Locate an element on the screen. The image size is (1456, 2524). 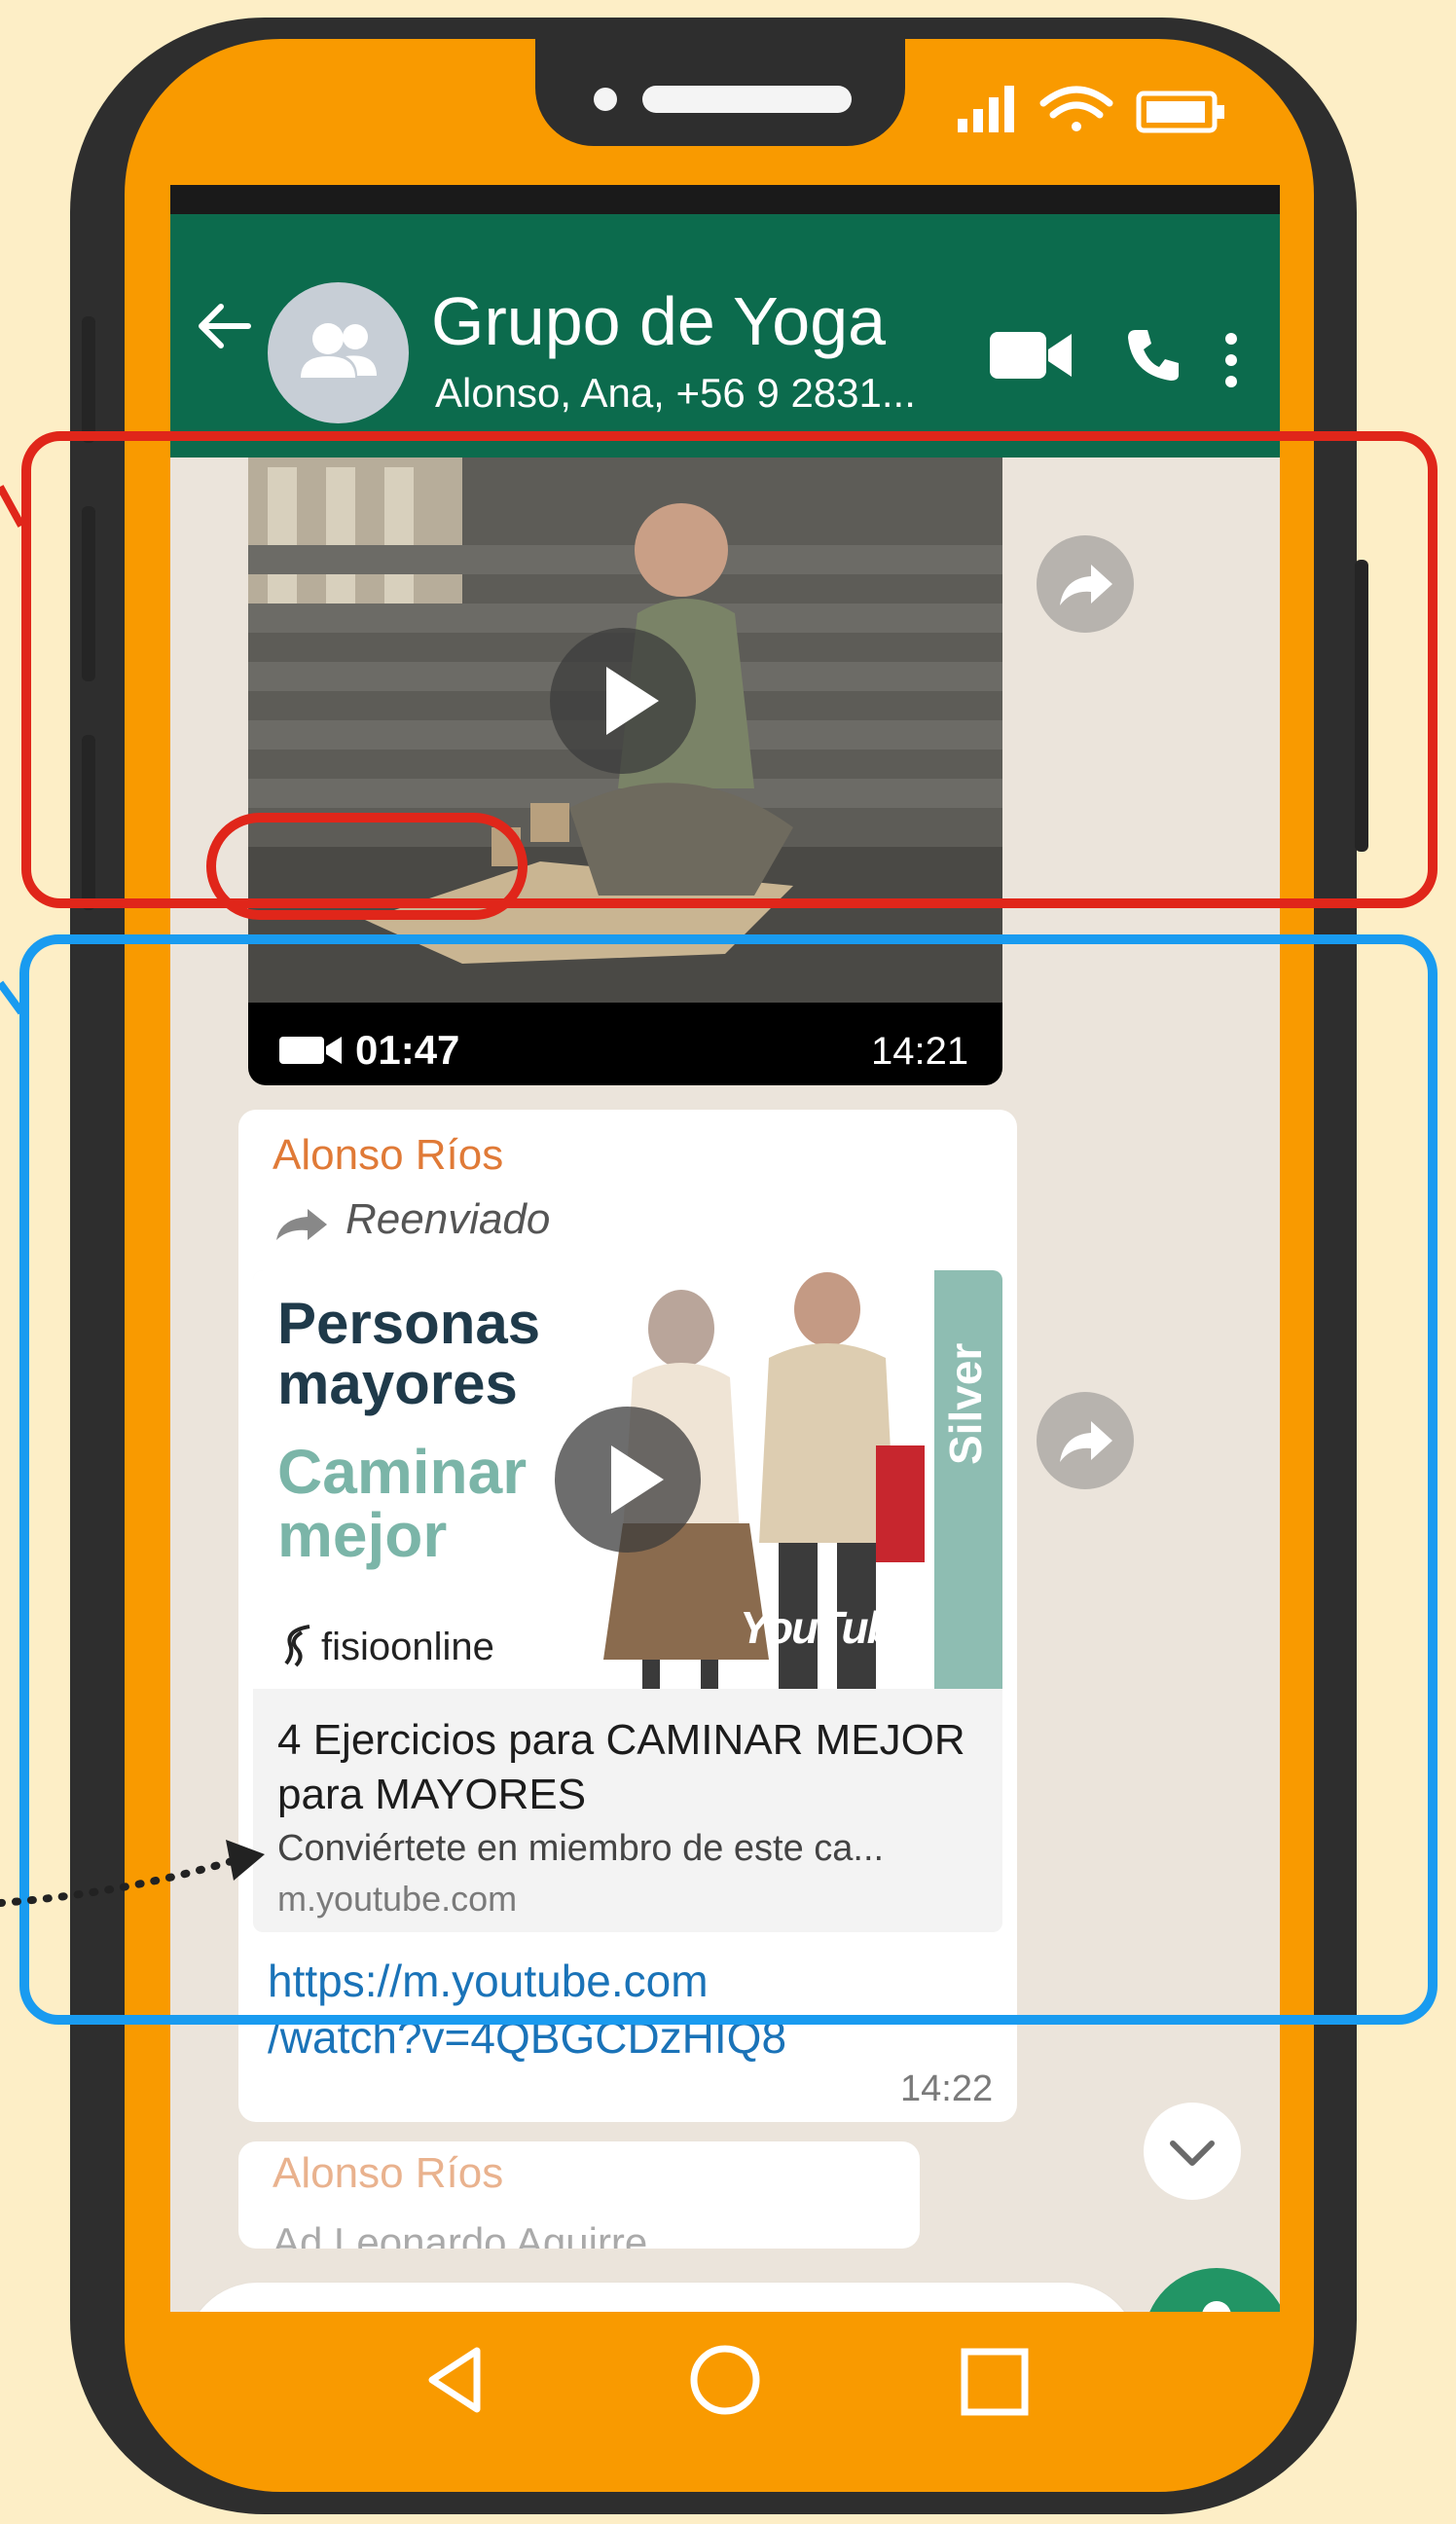
partial-message: Alonso Ríos Ad Leonardo Aguirre is located at coordinates (579, 2195).